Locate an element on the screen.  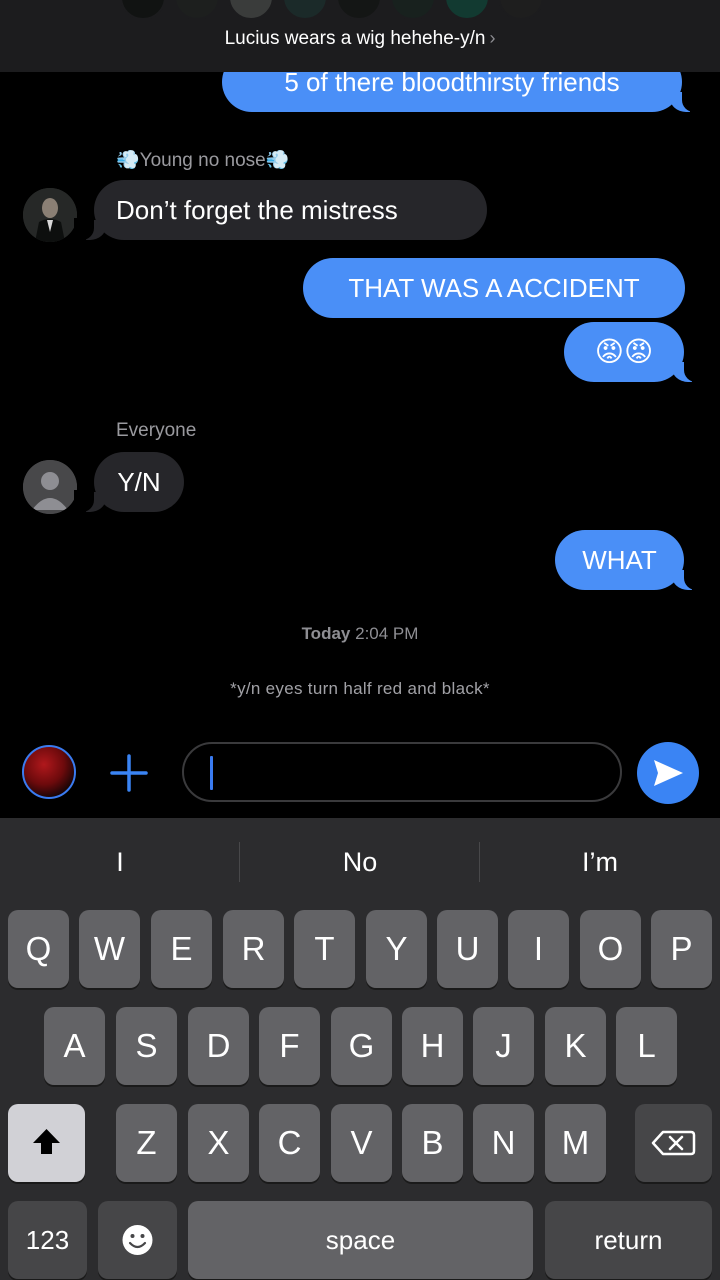
key-q: Q is located at coordinates (38, 949).